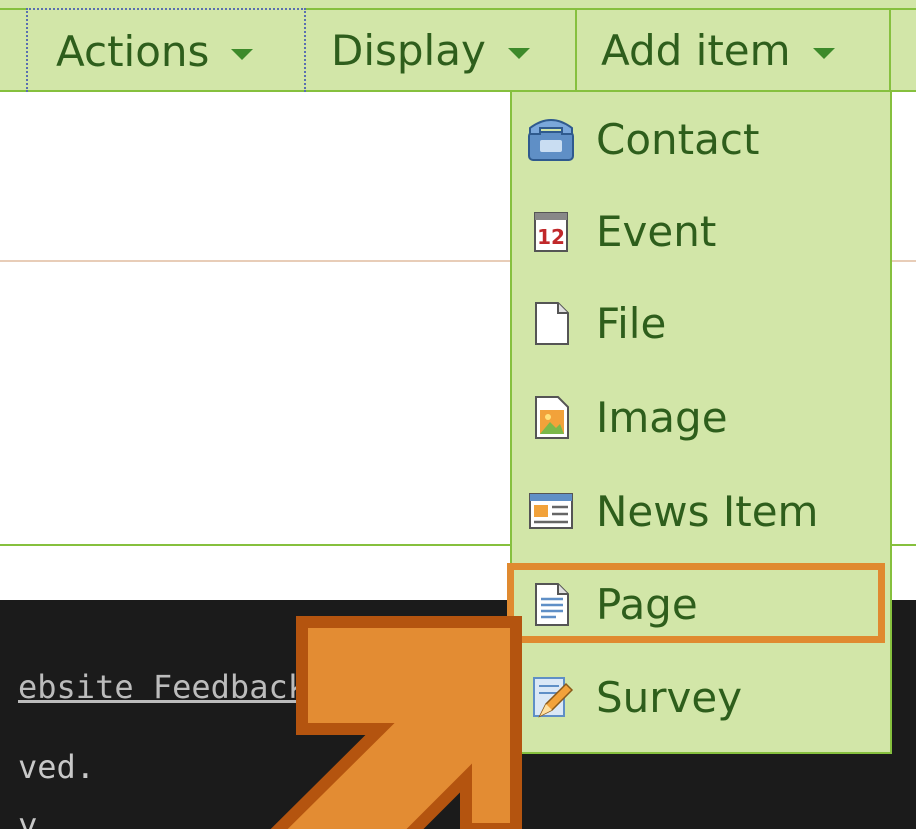 The image size is (916, 829). I want to click on menu-item-label: Survey, so click(669, 697).